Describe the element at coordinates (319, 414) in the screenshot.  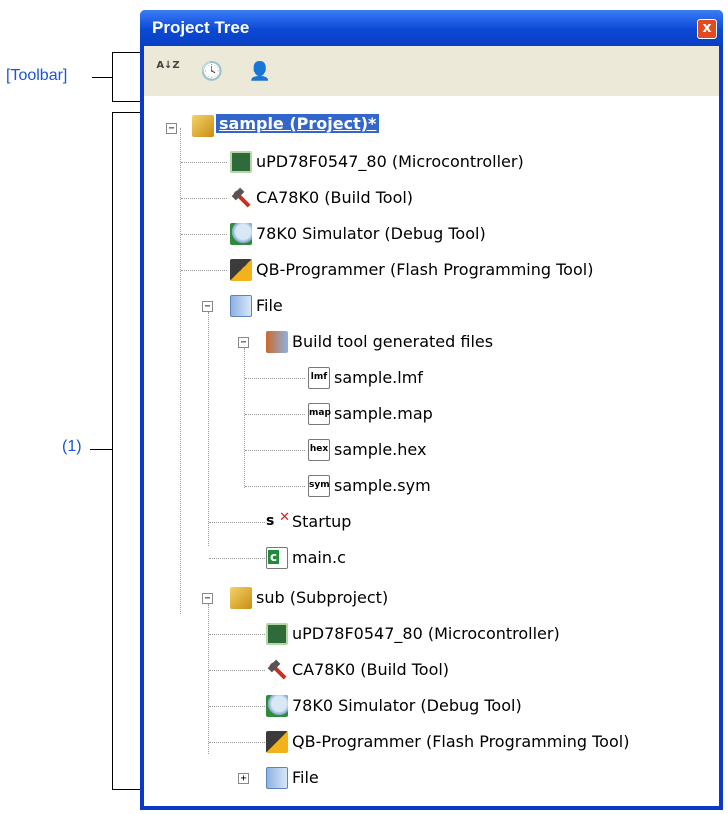
I see `map-file-icon: map` at that location.